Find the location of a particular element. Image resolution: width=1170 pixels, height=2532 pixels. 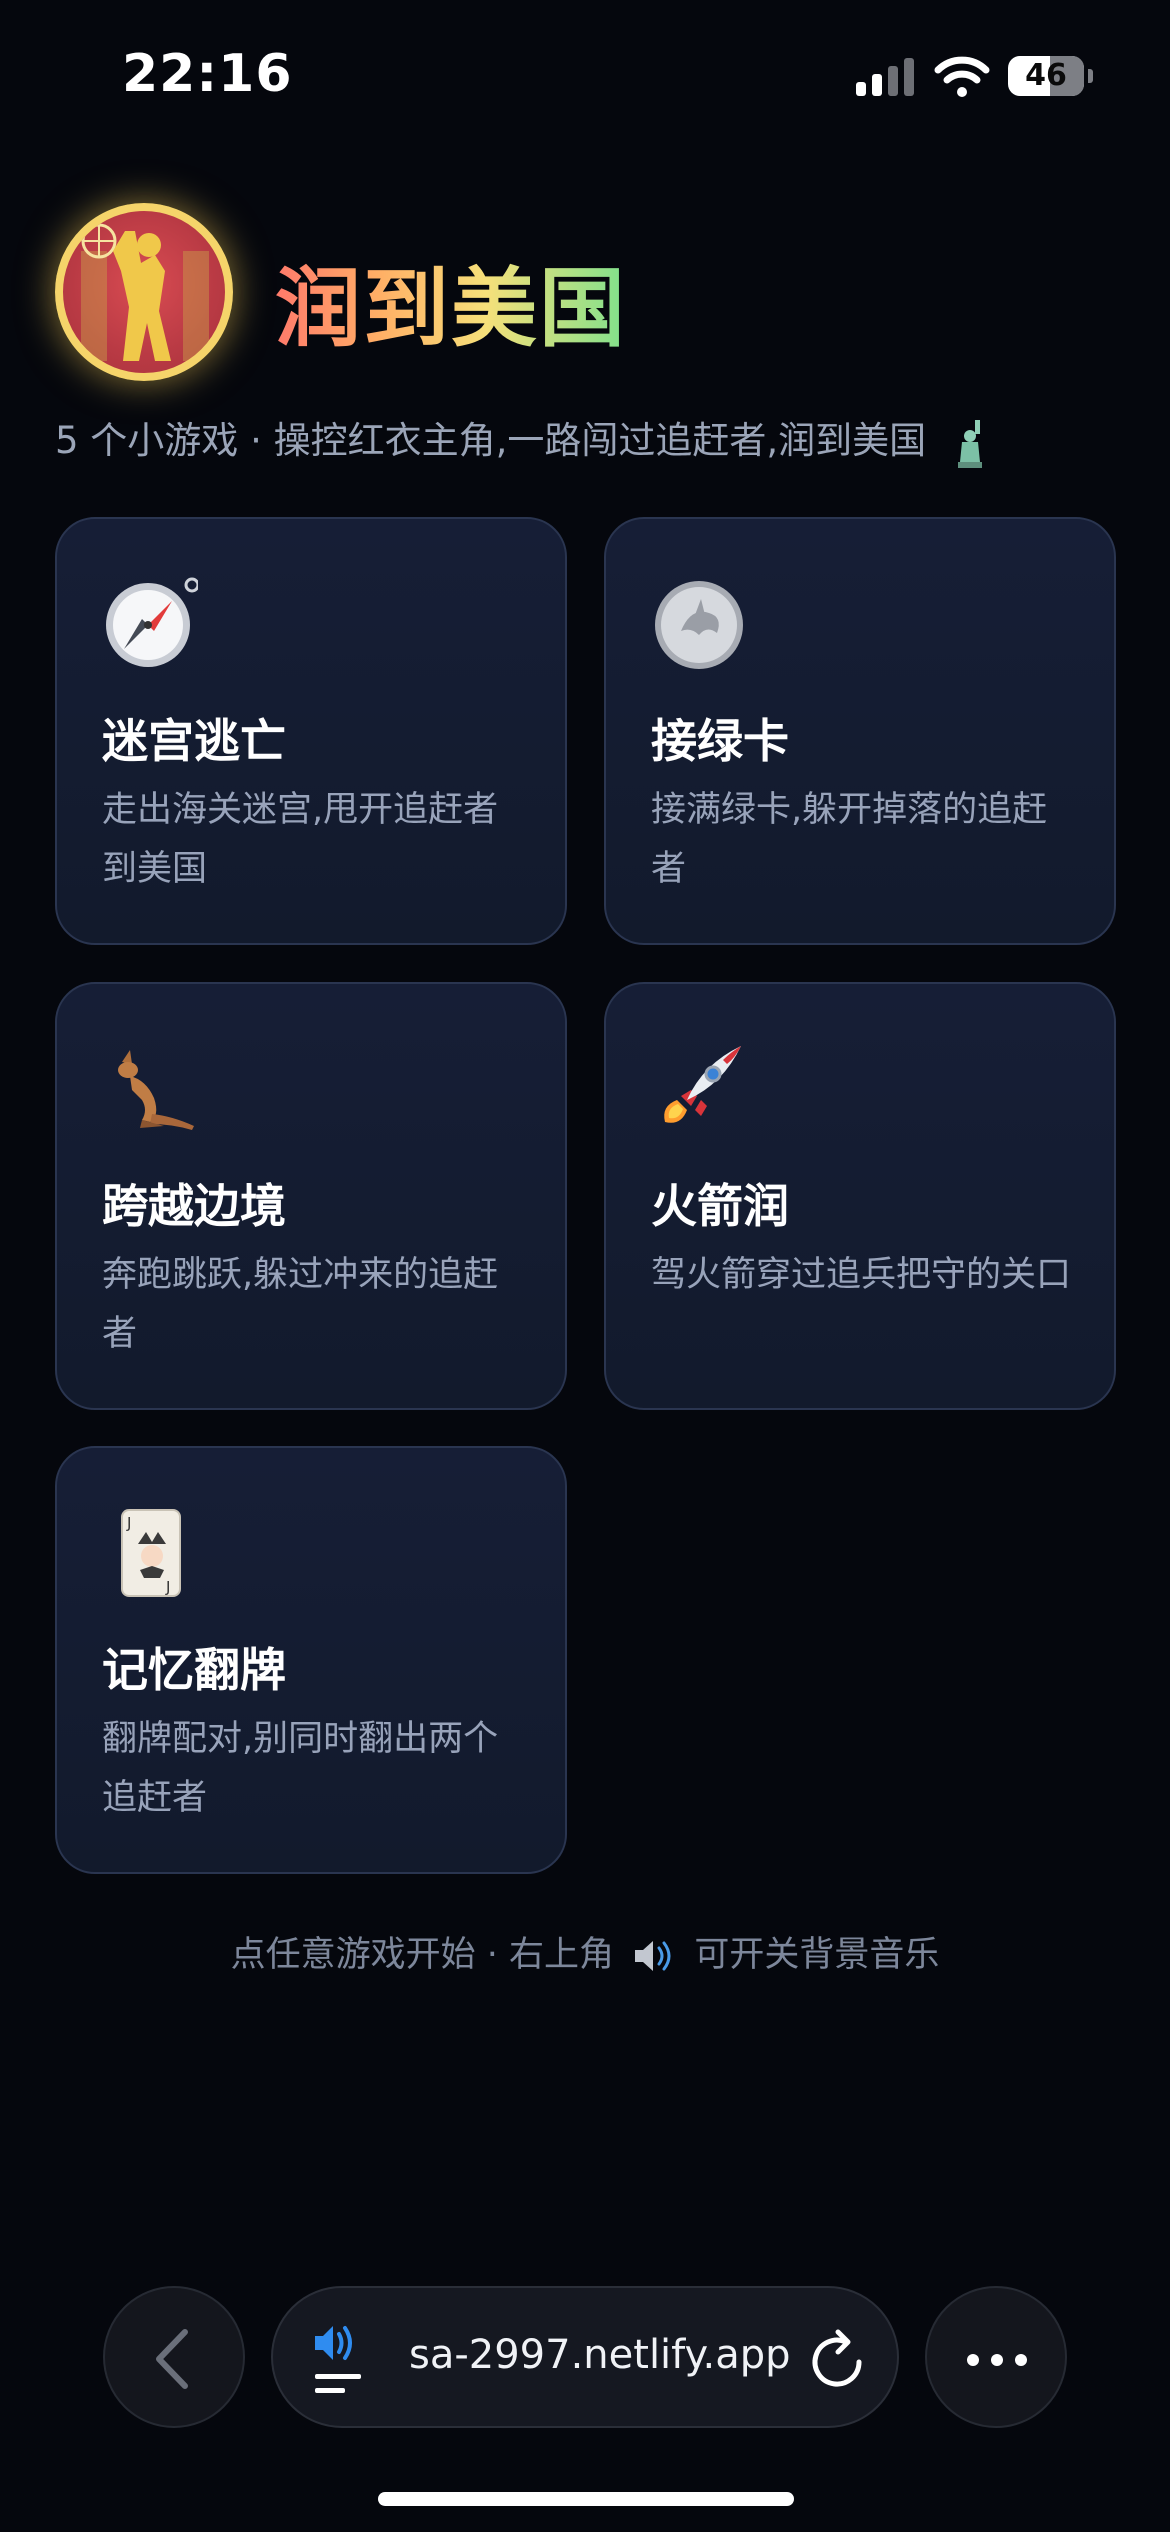

compass-icon is located at coordinates (152, 622).